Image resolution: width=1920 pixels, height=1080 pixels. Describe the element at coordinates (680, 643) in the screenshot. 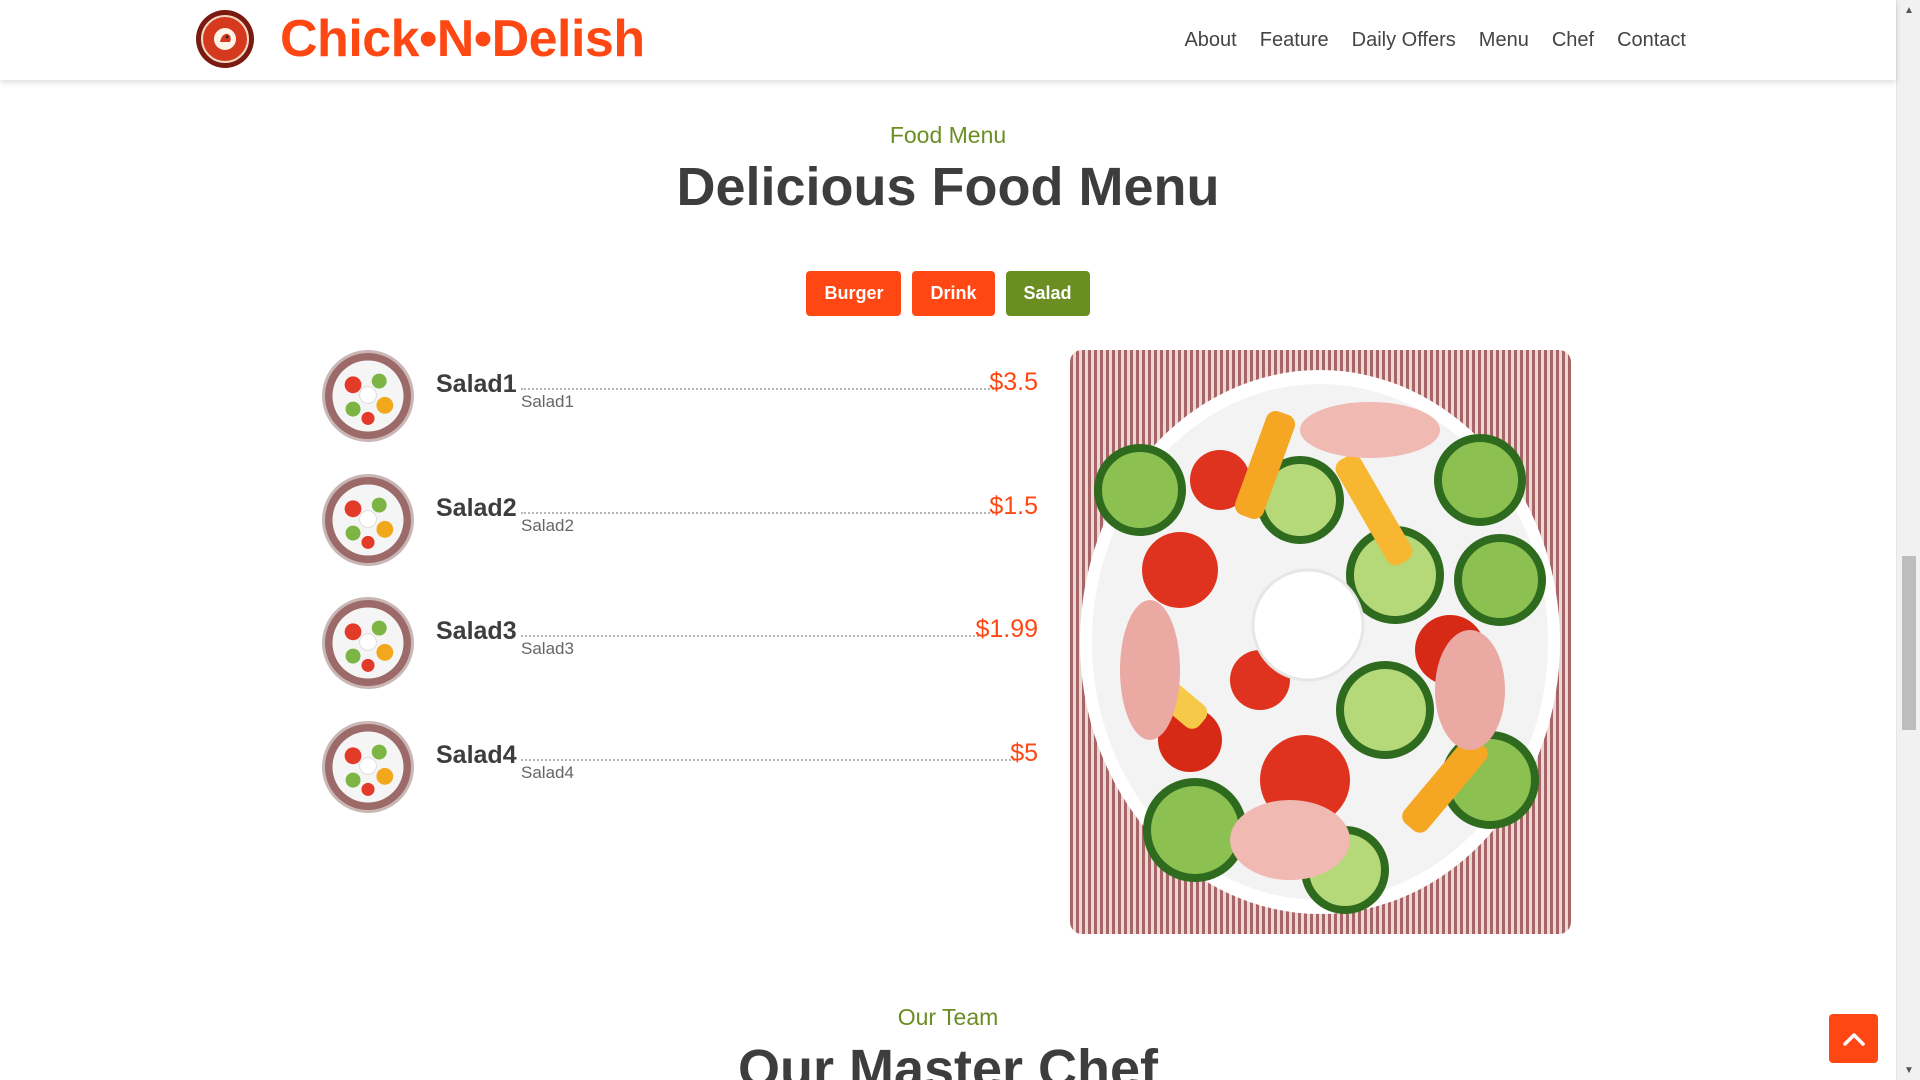

I see `menu-item: Salad3 Salad3 $1.99` at that location.